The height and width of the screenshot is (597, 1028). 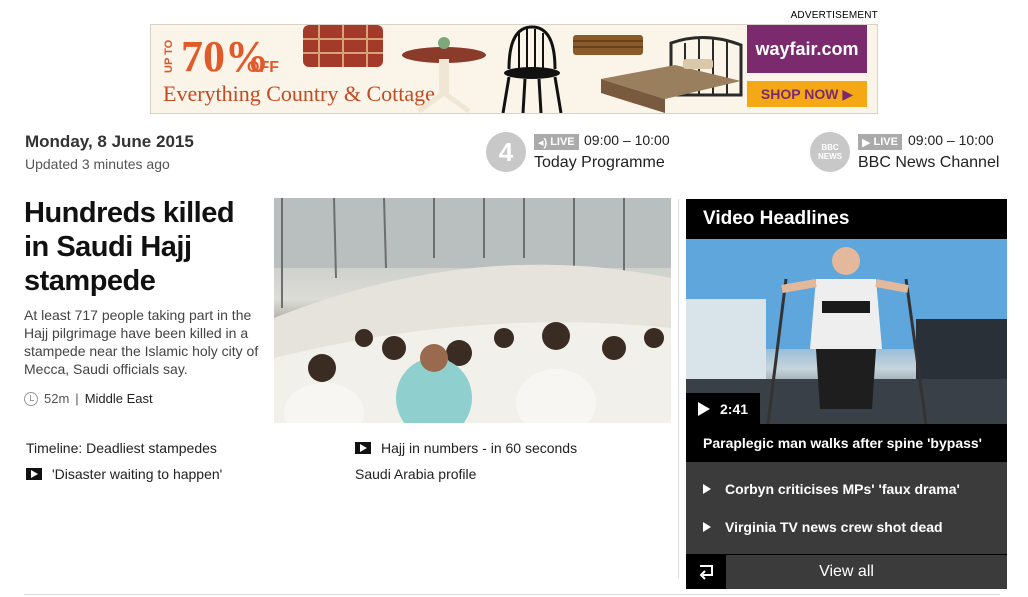 I want to click on live-title: BBC News Channel, so click(x=928, y=163).